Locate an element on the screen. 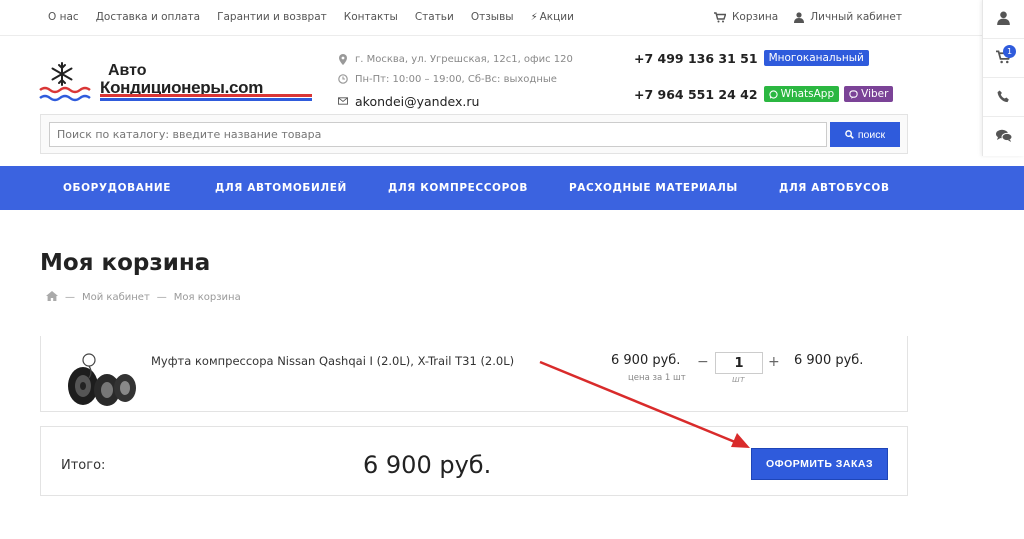 Image resolution: width=1024 pixels, height=539 pixels. map-pin-icon is located at coordinates (343, 59).